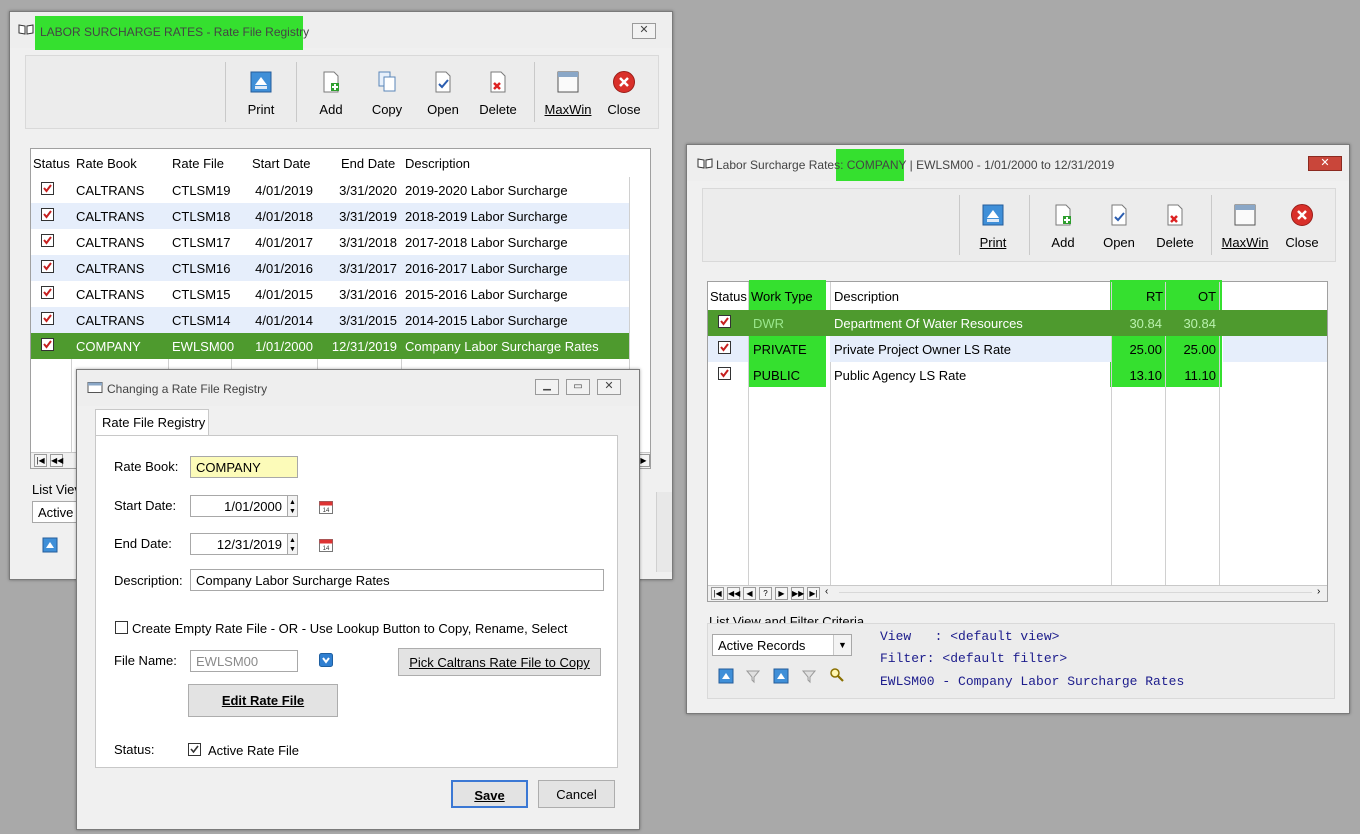 This screenshot has height=834, width=1360. What do you see at coordinates (201, 242) in the screenshot?
I see `rate-file-cell: CTLSM17` at bounding box center [201, 242].